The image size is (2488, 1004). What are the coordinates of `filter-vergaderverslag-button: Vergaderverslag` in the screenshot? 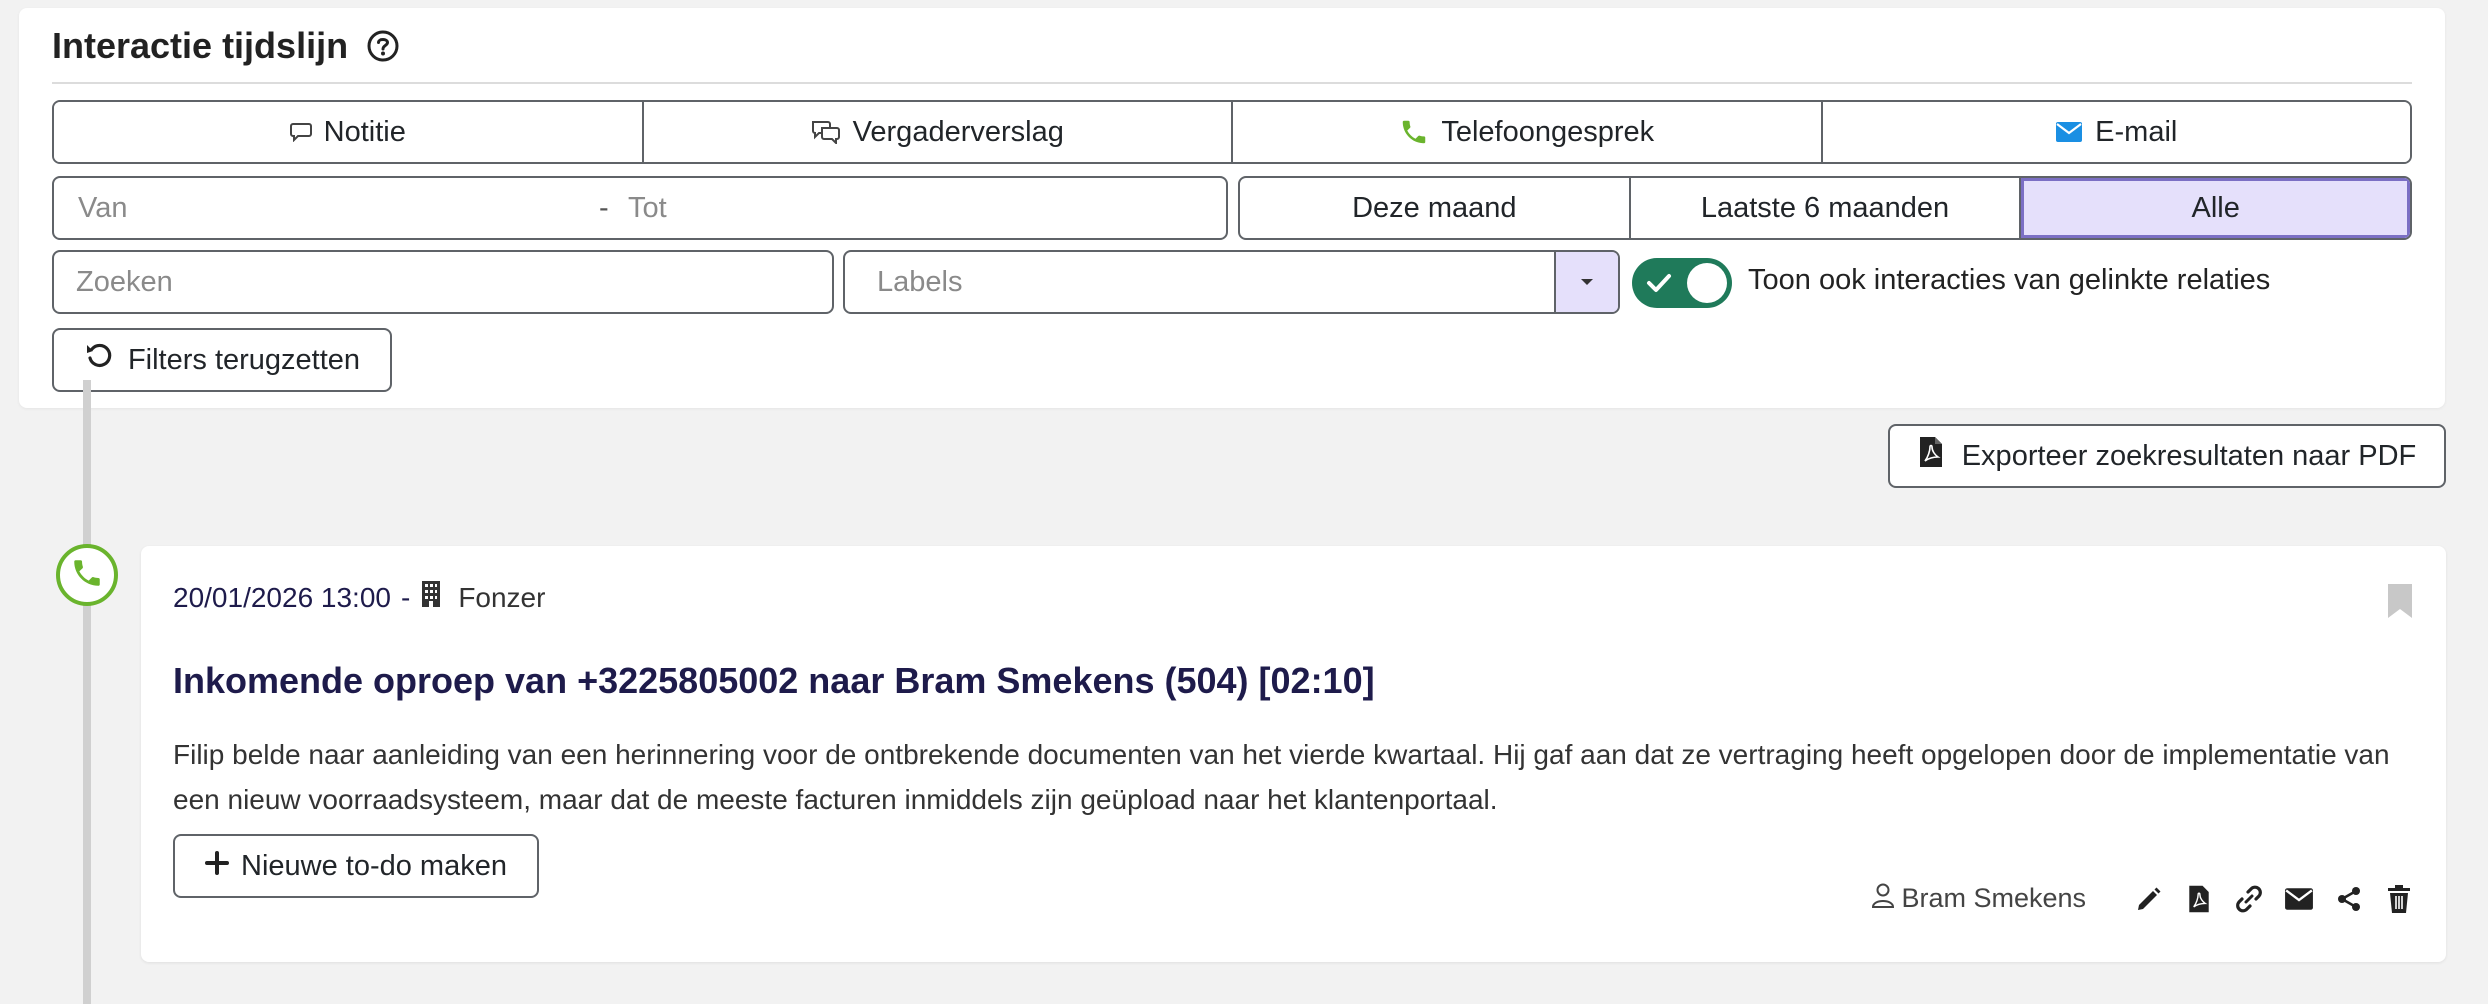 It's located at (938, 132).